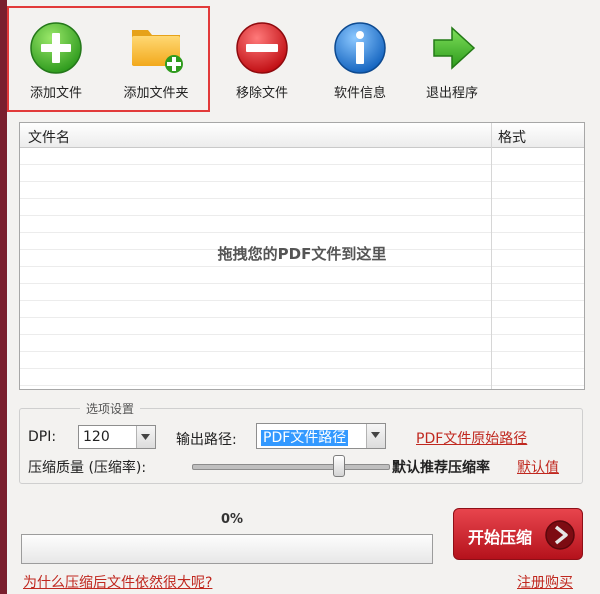 The image size is (600, 594). What do you see at coordinates (56, 48) in the screenshot?
I see `plus-circle-icon` at bounding box center [56, 48].